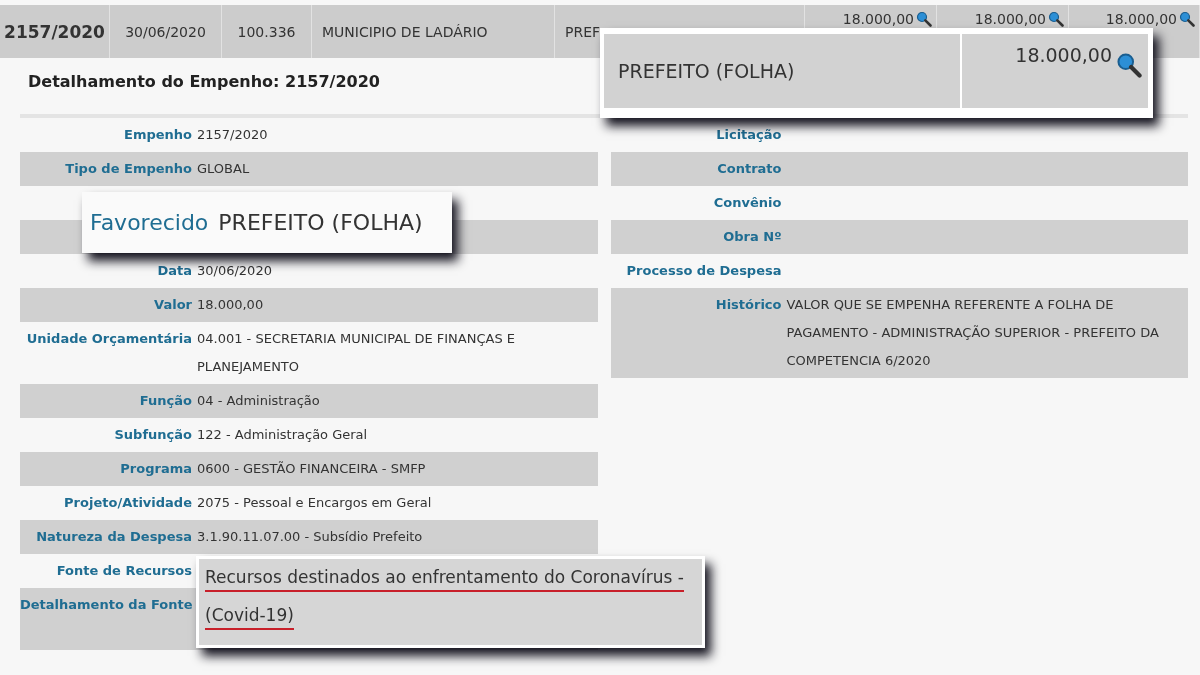 This screenshot has height=675, width=1200. What do you see at coordinates (356, 352) in the screenshot?
I see `field-value: 04.001 - SECRETARIA MUNICIPAL DE FINANÇAS E PLANEJAMENTO` at bounding box center [356, 352].